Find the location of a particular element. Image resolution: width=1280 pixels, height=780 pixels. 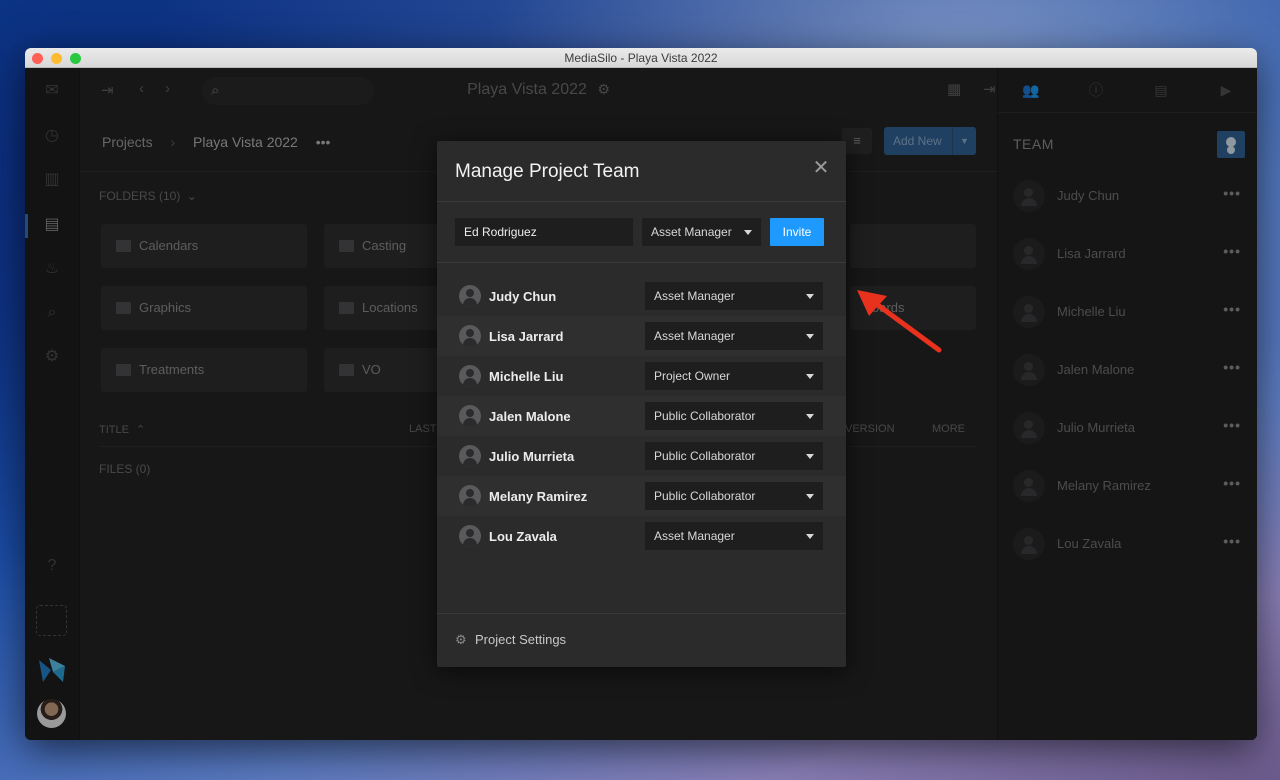

window-maximize-button is located at coordinates (75, 58).